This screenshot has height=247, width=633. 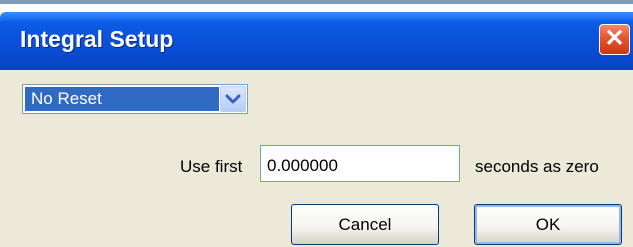 What do you see at coordinates (97, 39) in the screenshot?
I see `dialog-title: Integral Setup` at bounding box center [97, 39].